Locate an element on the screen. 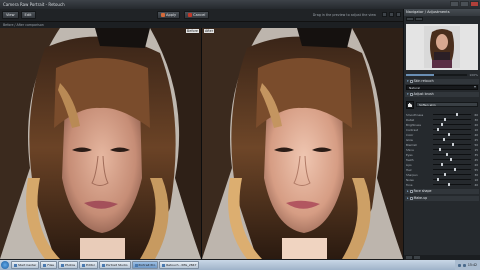 The height and width of the screenshot is (270, 480). slider-label: Lips is located at coordinates (409, 164).